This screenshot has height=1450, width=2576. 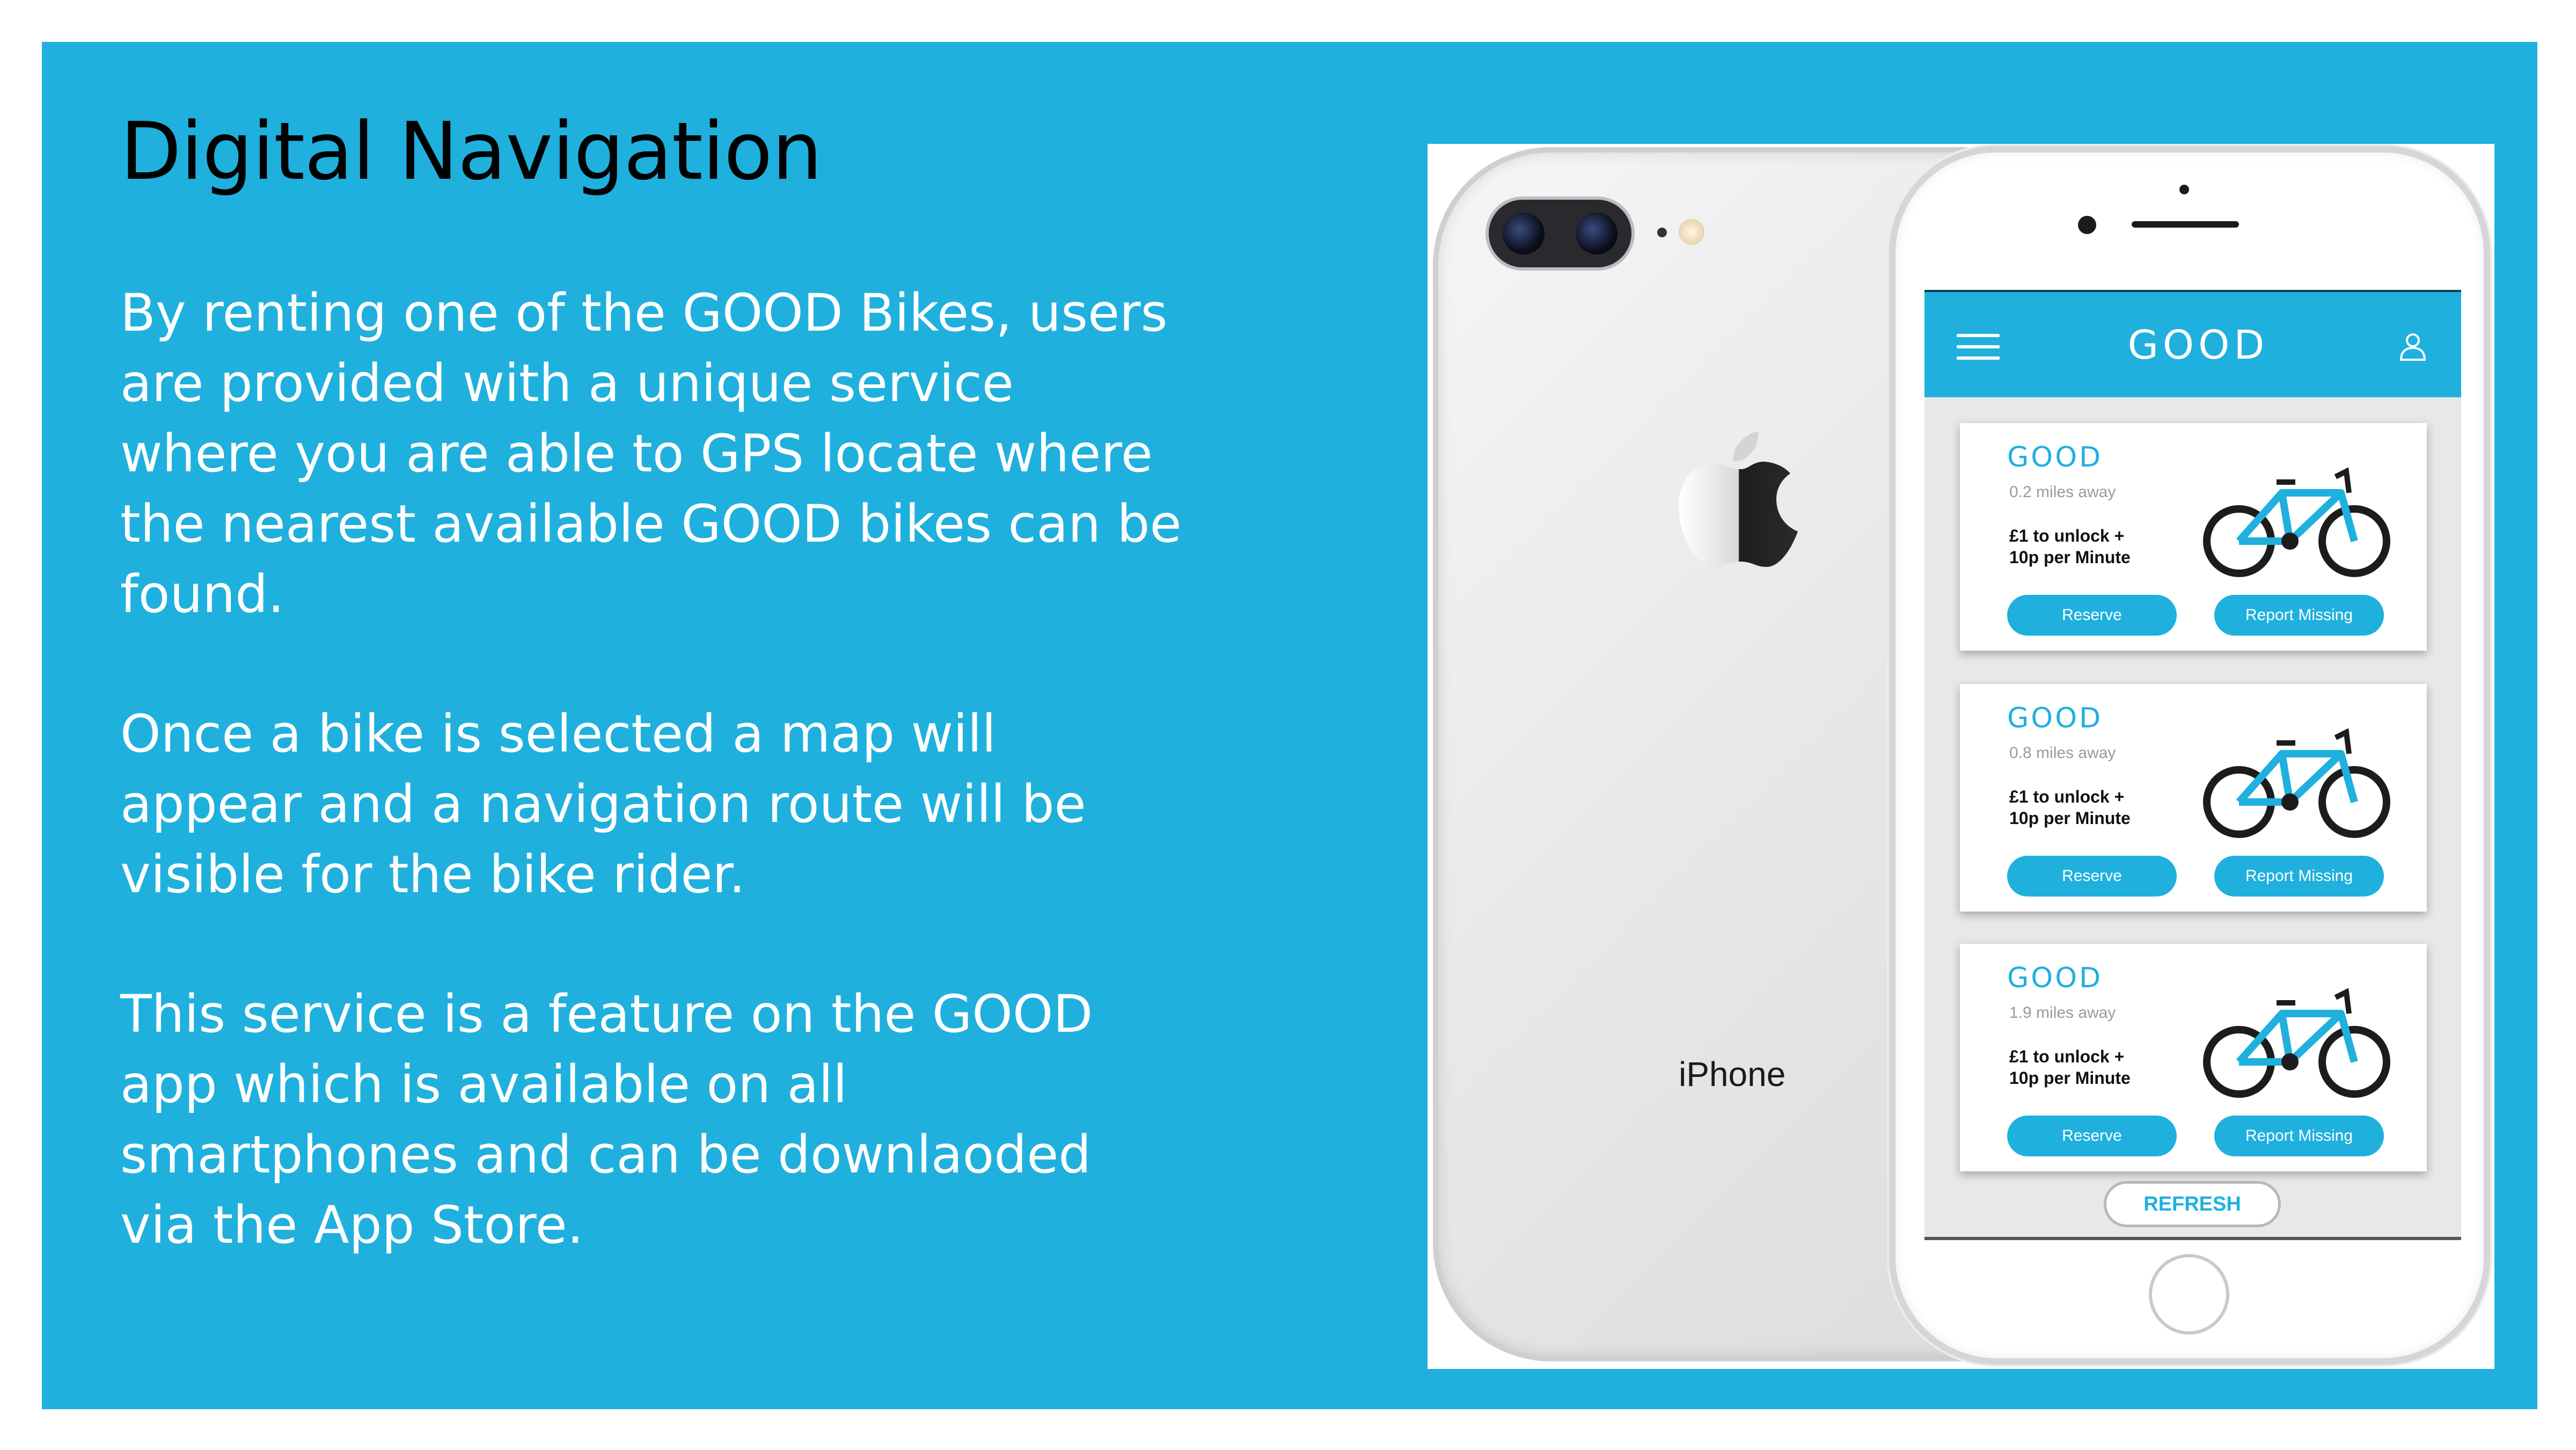 I want to click on brand-logo: GOOD, so click(x=2198, y=345).